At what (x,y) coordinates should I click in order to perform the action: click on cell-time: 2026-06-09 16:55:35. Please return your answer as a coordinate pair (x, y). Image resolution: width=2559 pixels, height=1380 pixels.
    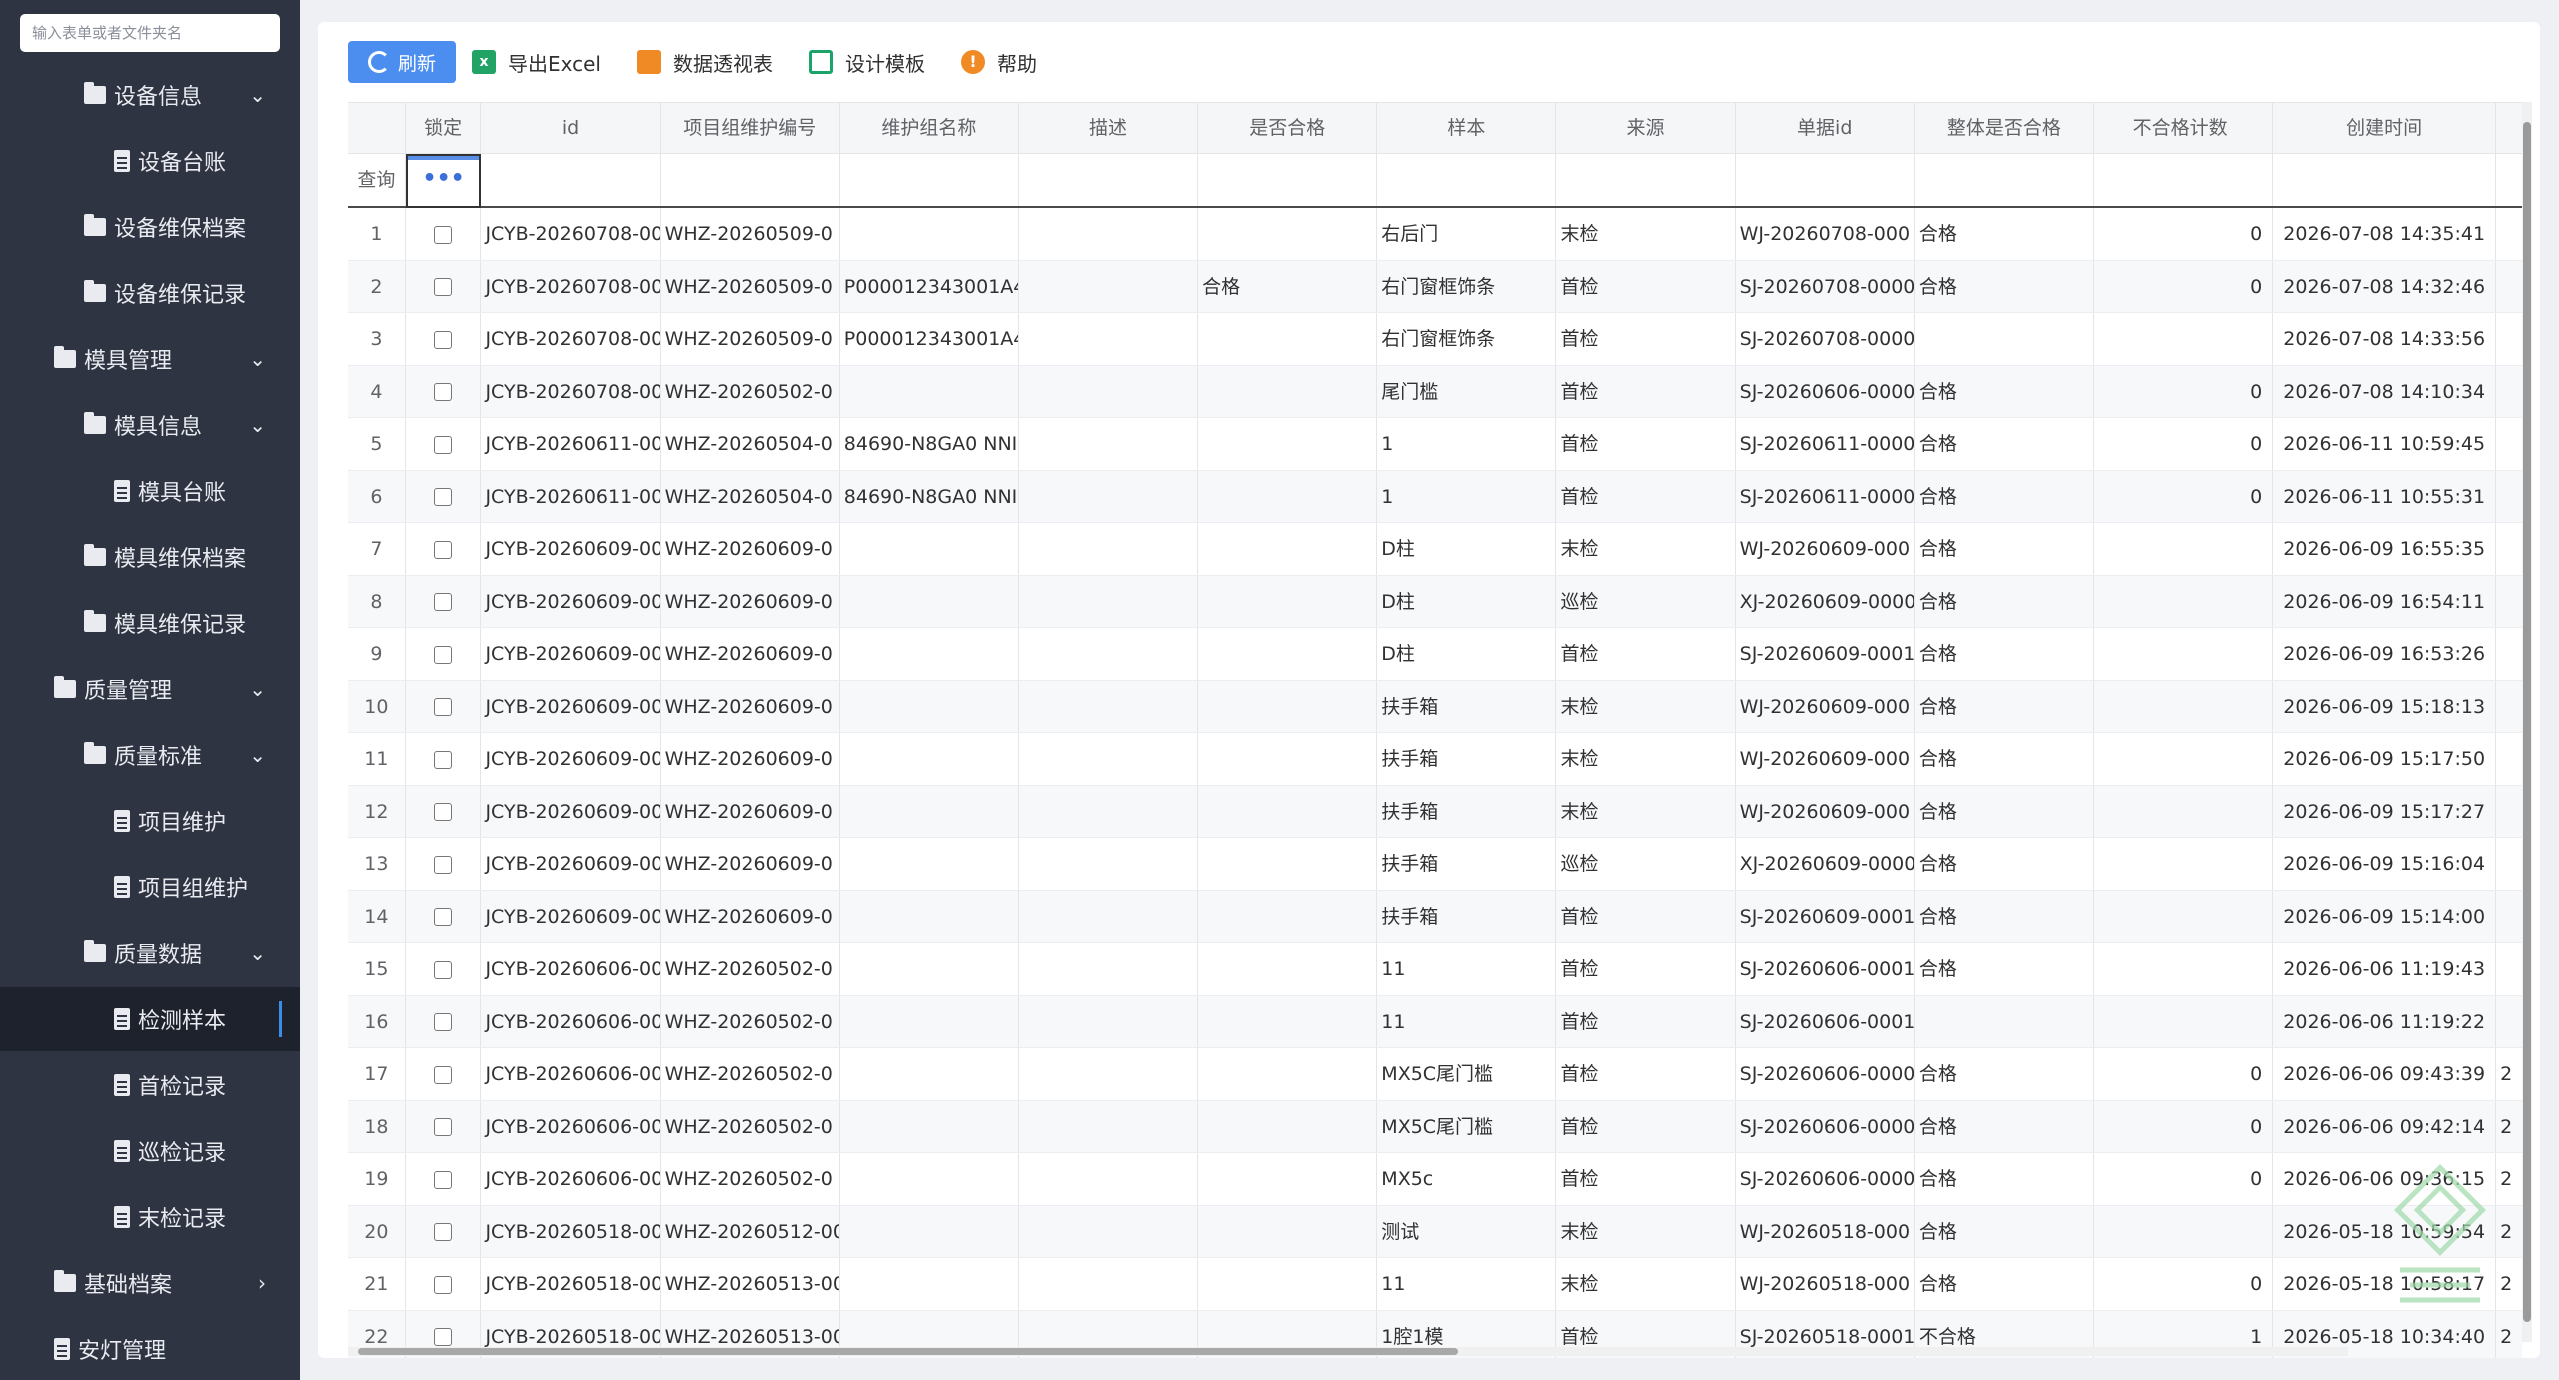
    Looking at the image, I should click on (2385, 549).